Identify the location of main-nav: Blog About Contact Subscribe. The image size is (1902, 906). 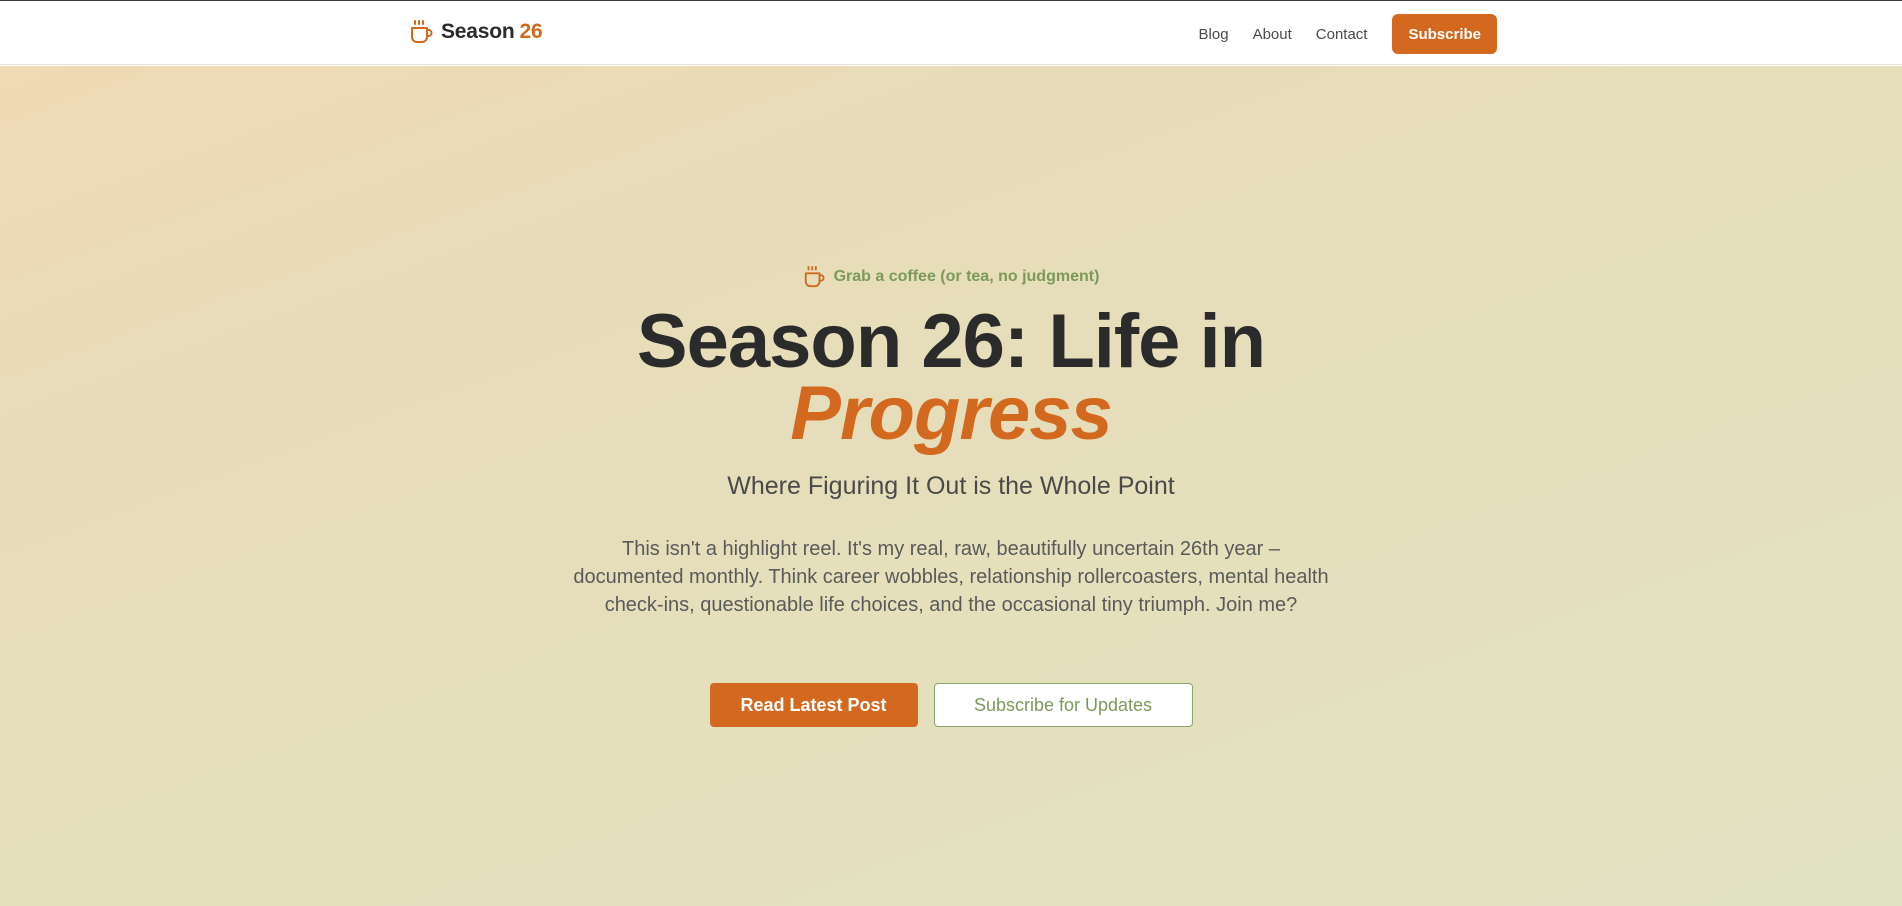
(1348, 34).